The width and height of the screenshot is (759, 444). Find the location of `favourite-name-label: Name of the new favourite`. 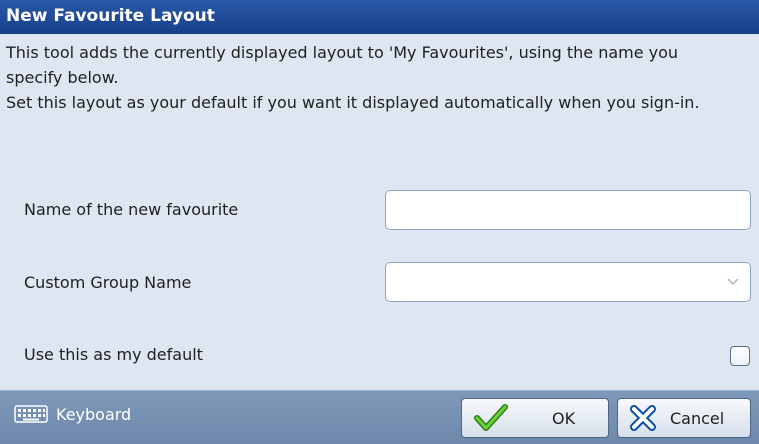

favourite-name-label: Name of the new favourite is located at coordinates (131, 209).